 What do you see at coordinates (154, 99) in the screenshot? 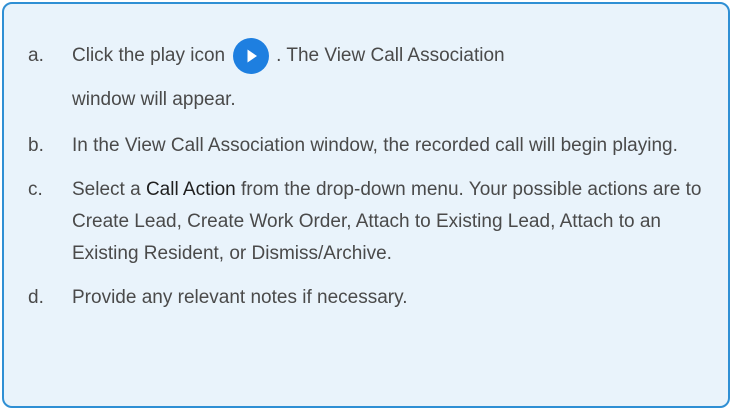
I see `step-a-line-2: window will appear.` at bounding box center [154, 99].